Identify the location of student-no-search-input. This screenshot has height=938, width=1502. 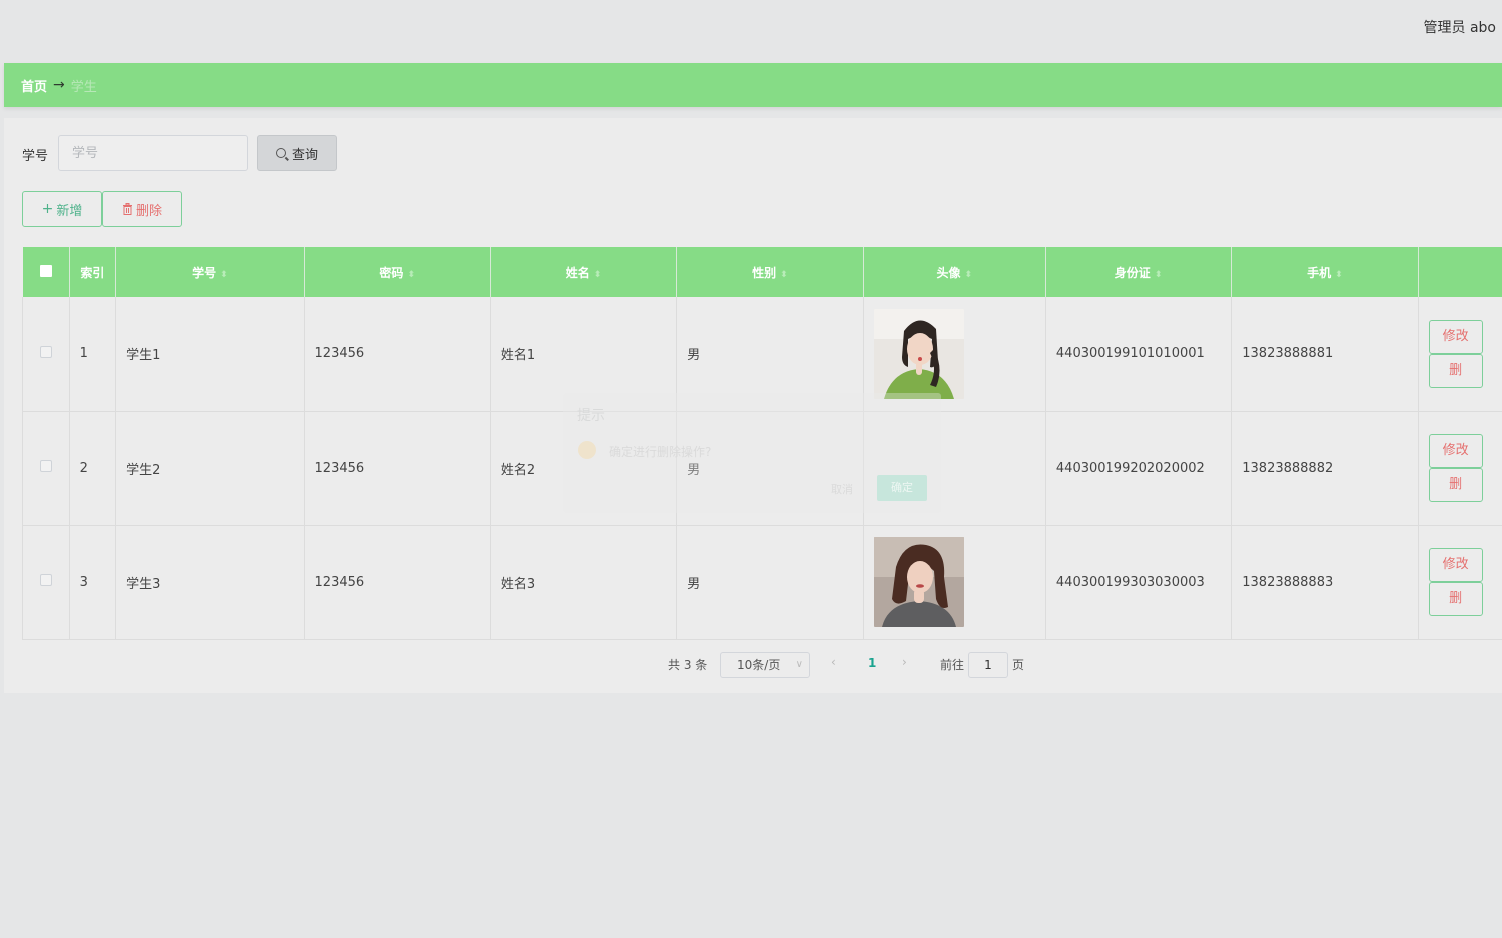
(153, 153).